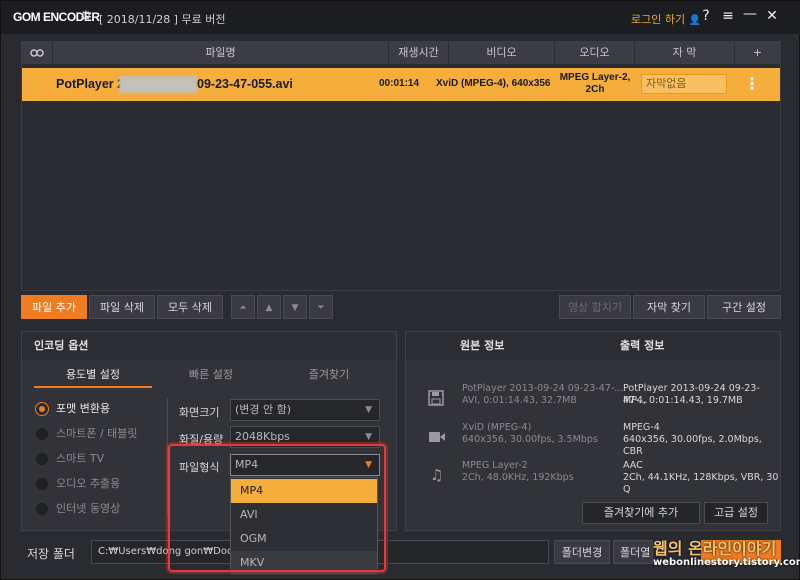 Image resolution: width=800 pixels, height=580 pixels. I want to click on find-subtitle-button: 자막 찾기, so click(669, 307).